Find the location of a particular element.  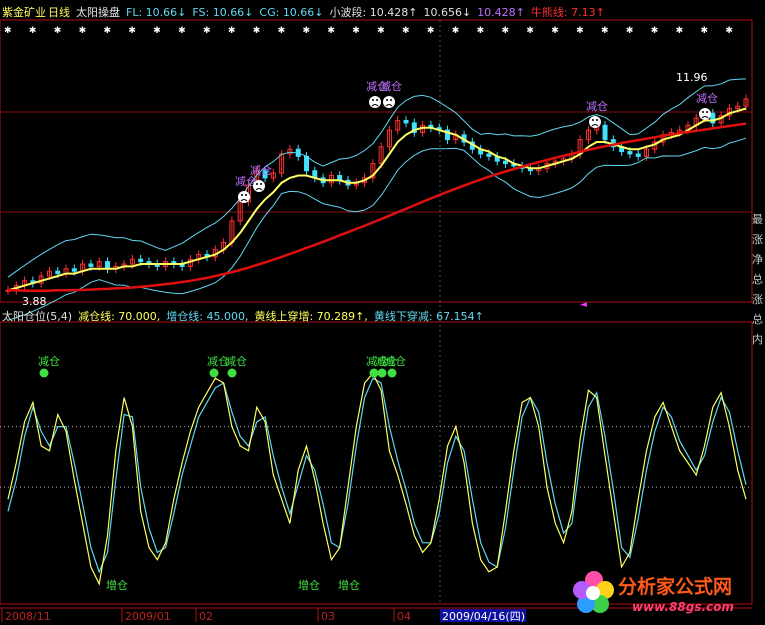

period: 日线 is located at coordinates (59, 12).